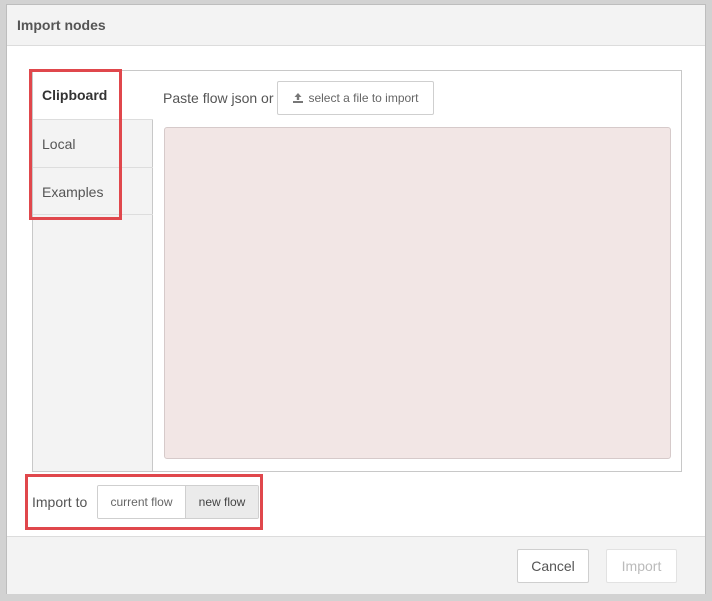  Describe the element at coordinates (218, 98) in the screenshot. I see `paste-flow-label: Paste flow json or` at that location.